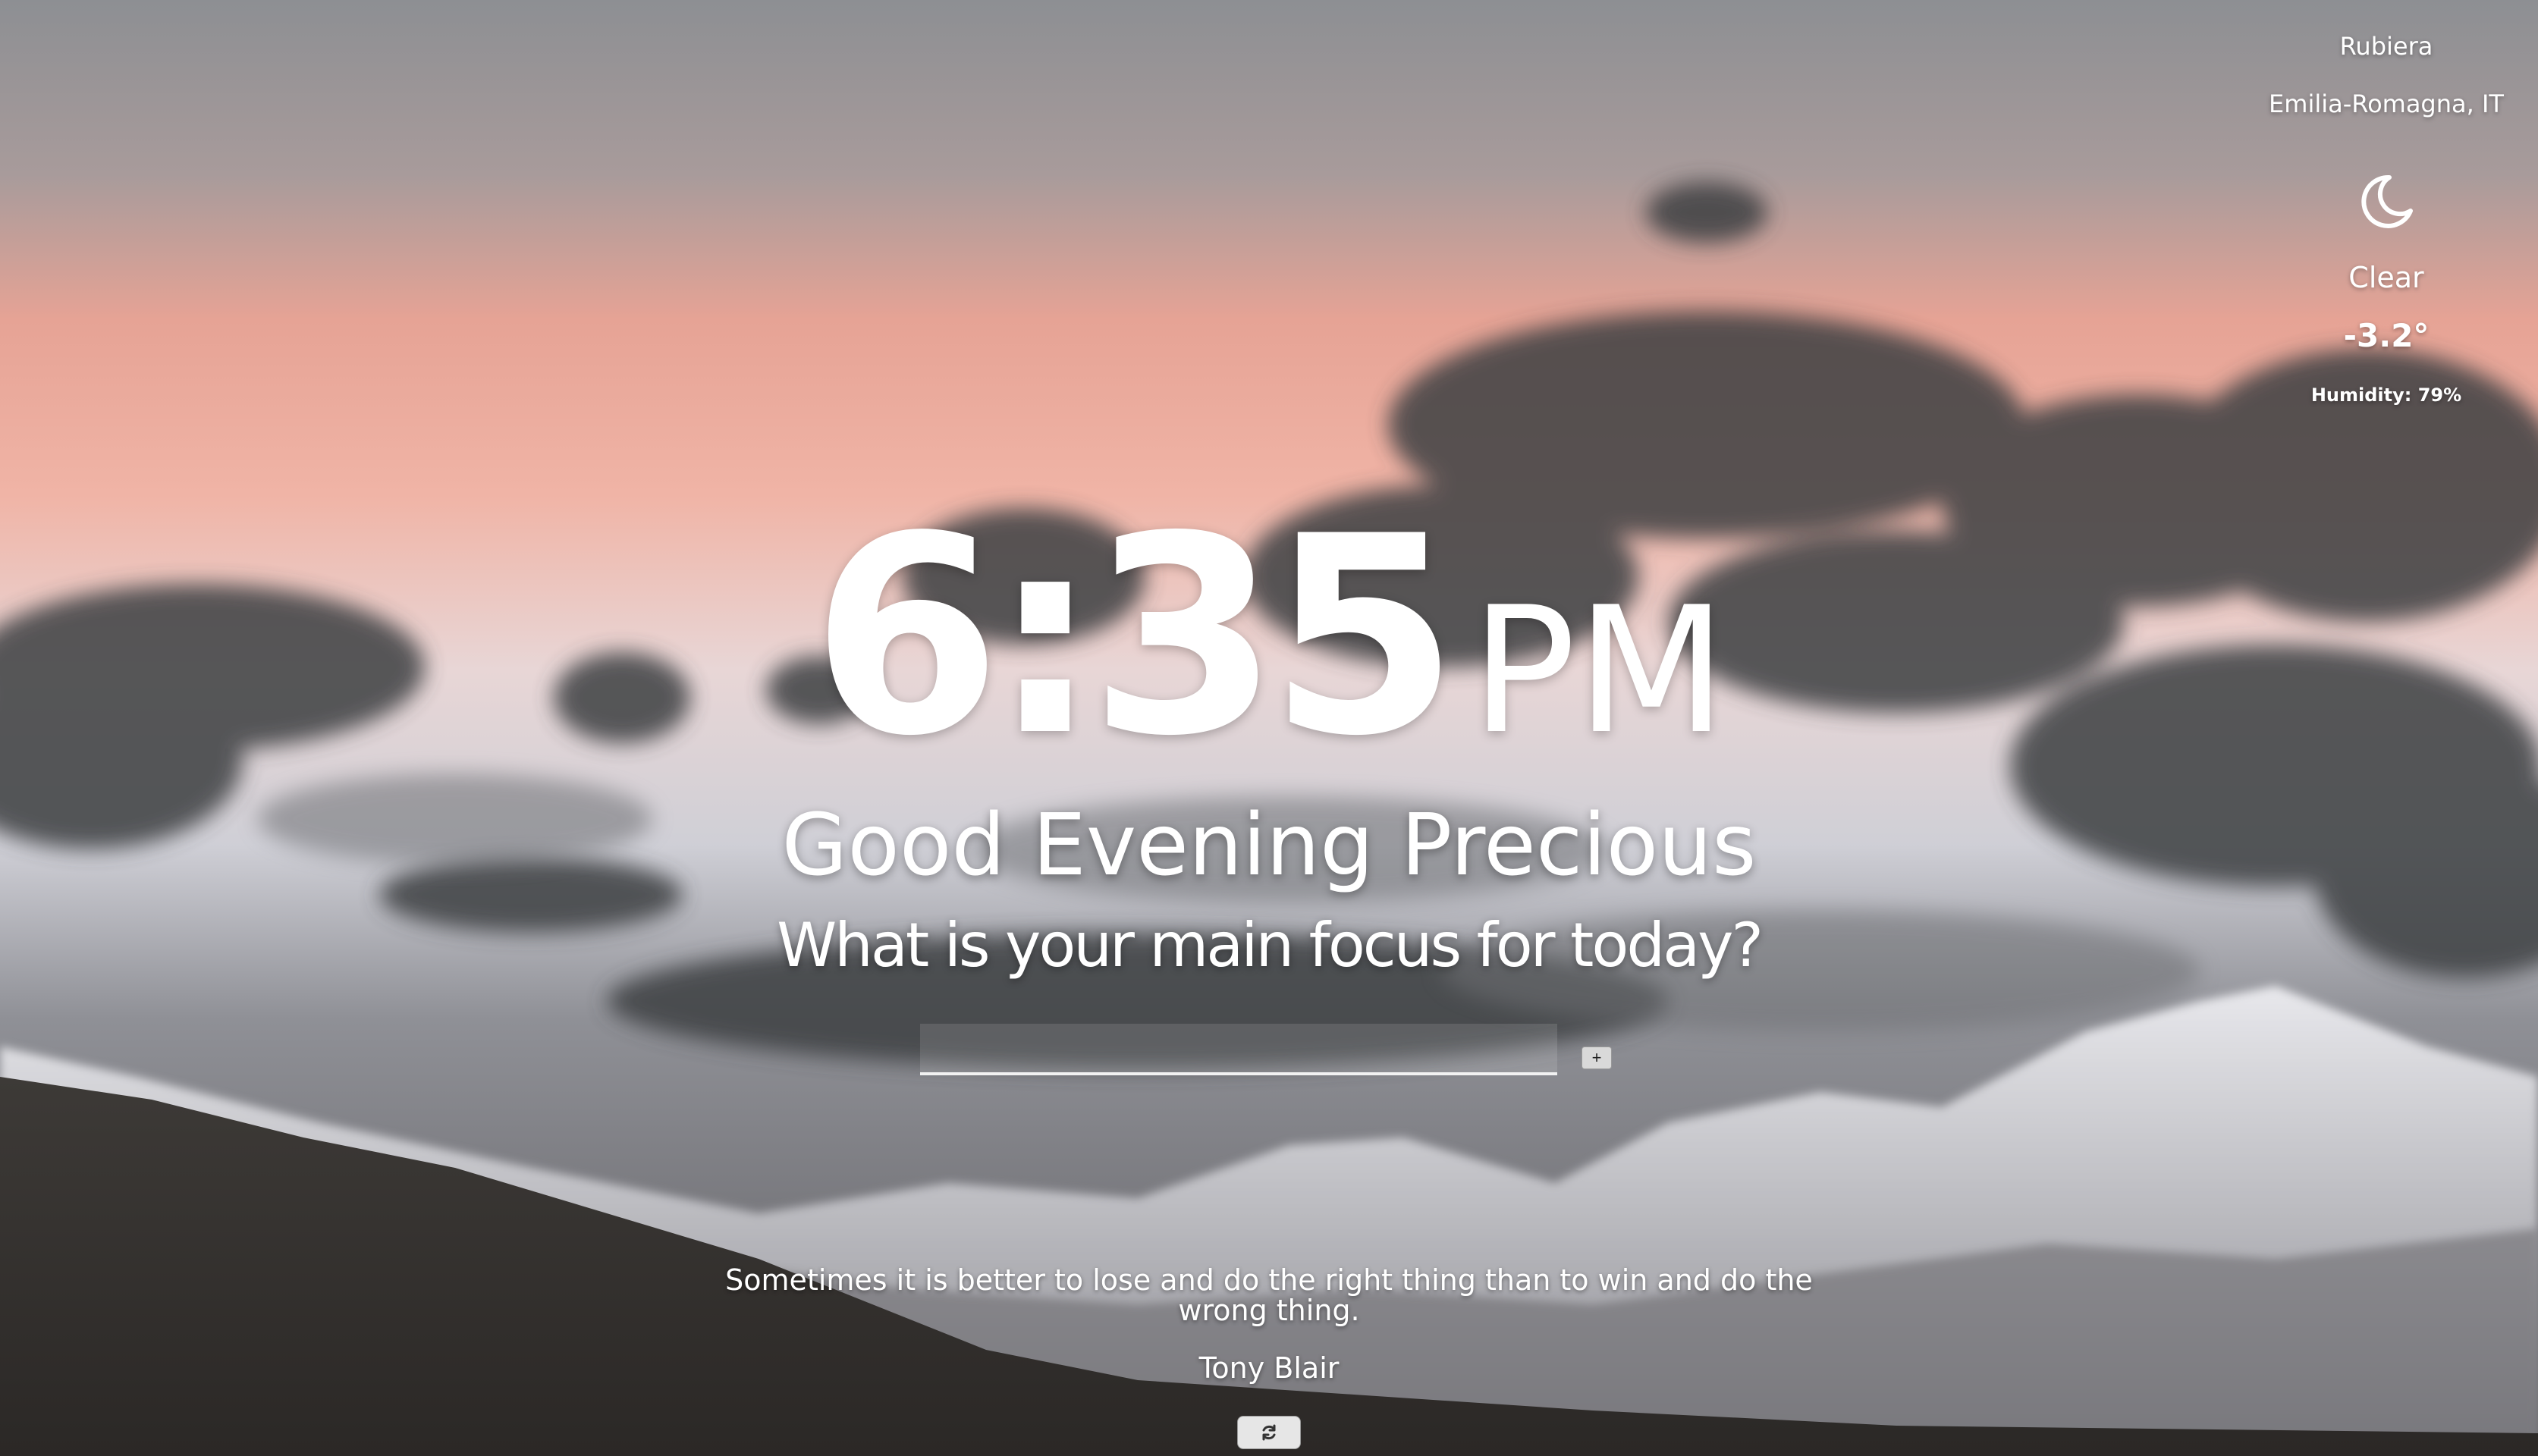  Describe the element at coordinates (2386, 335) in the screenshot. I see `weather-temperature: -3.2°` at that location.